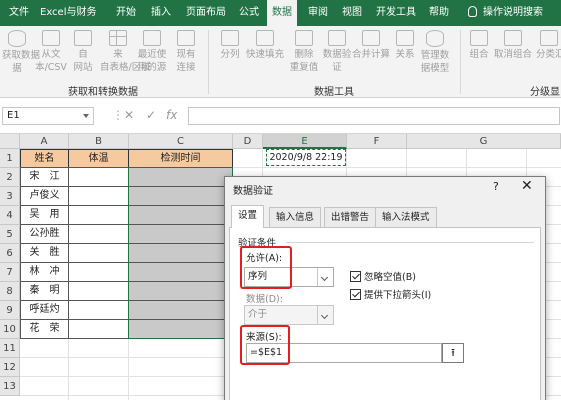 The width and height of the screenshot is (561, 400). Describe the element at coordinates (151, 115) in the screenshot. I see `enter-icon: ✓` at that location.